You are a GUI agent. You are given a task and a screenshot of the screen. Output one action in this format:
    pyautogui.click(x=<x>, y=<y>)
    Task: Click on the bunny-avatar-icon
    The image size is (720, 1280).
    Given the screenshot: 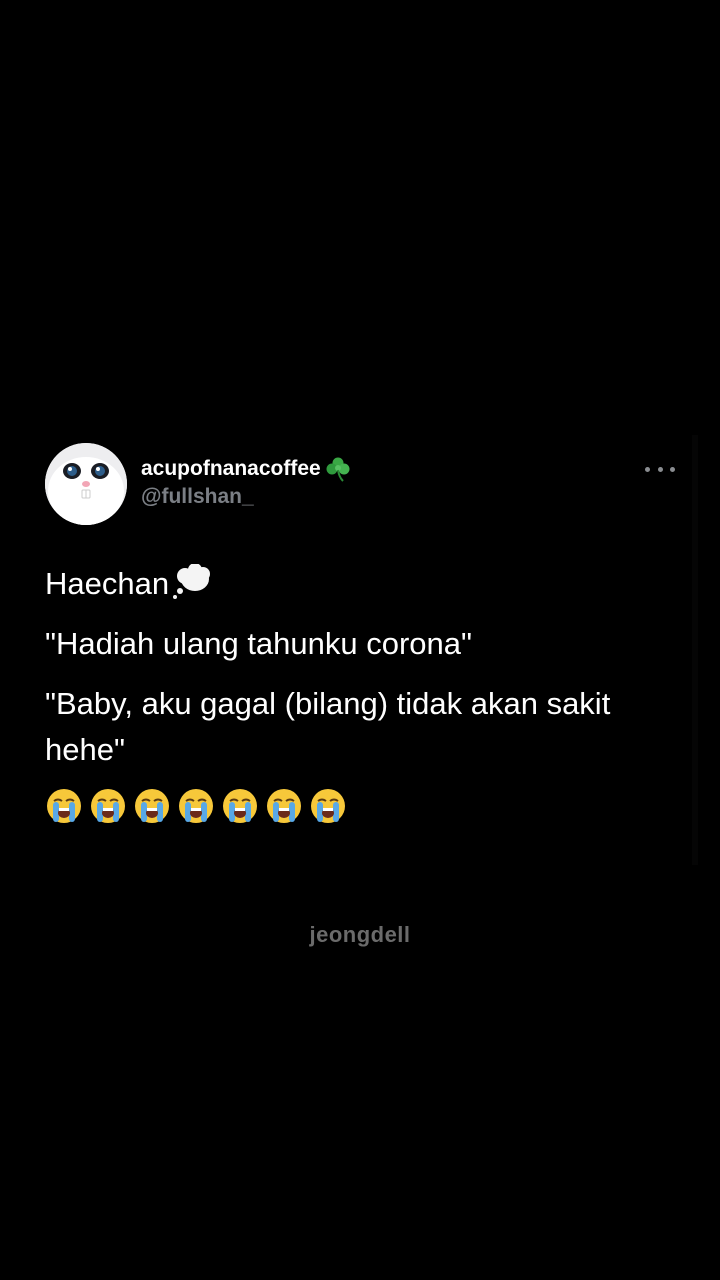 What is the action you would take?
    pyautogui.click(x=86, y=484)
    